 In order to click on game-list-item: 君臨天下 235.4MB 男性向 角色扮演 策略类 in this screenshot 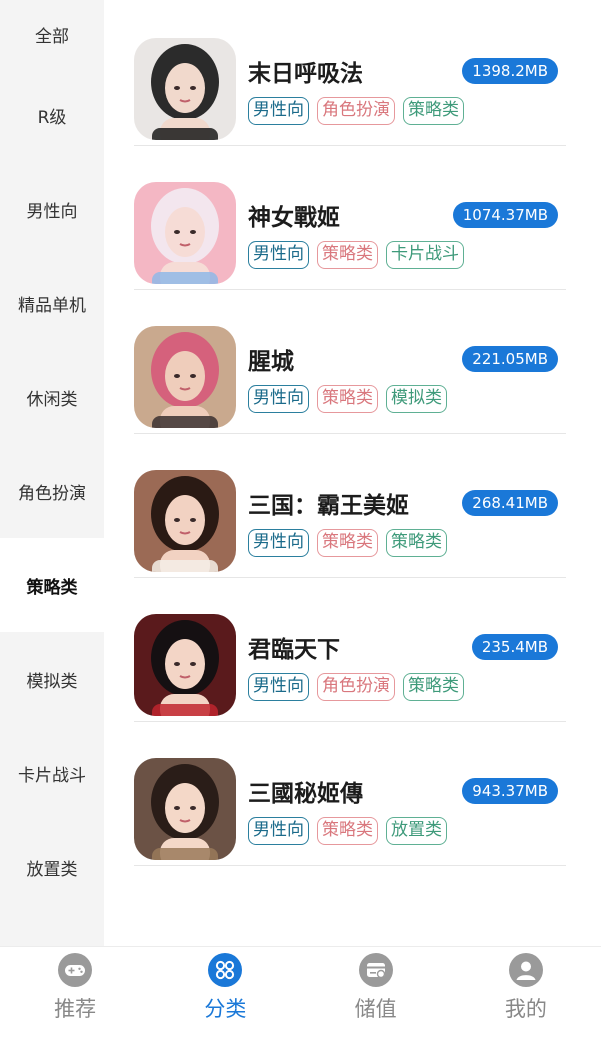, I will do `click(350, 650)`.